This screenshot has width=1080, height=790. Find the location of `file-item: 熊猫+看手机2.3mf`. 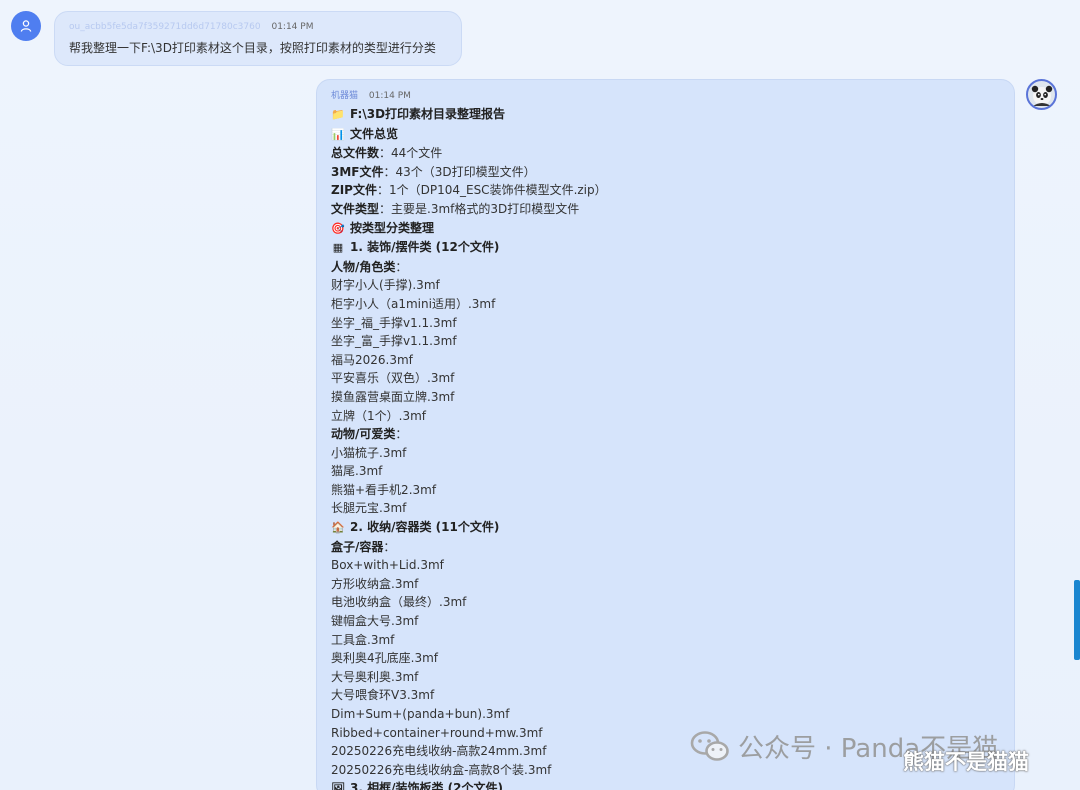

file-item: 熊猫+看手机2.3mf is located at coordinates (665, 490).